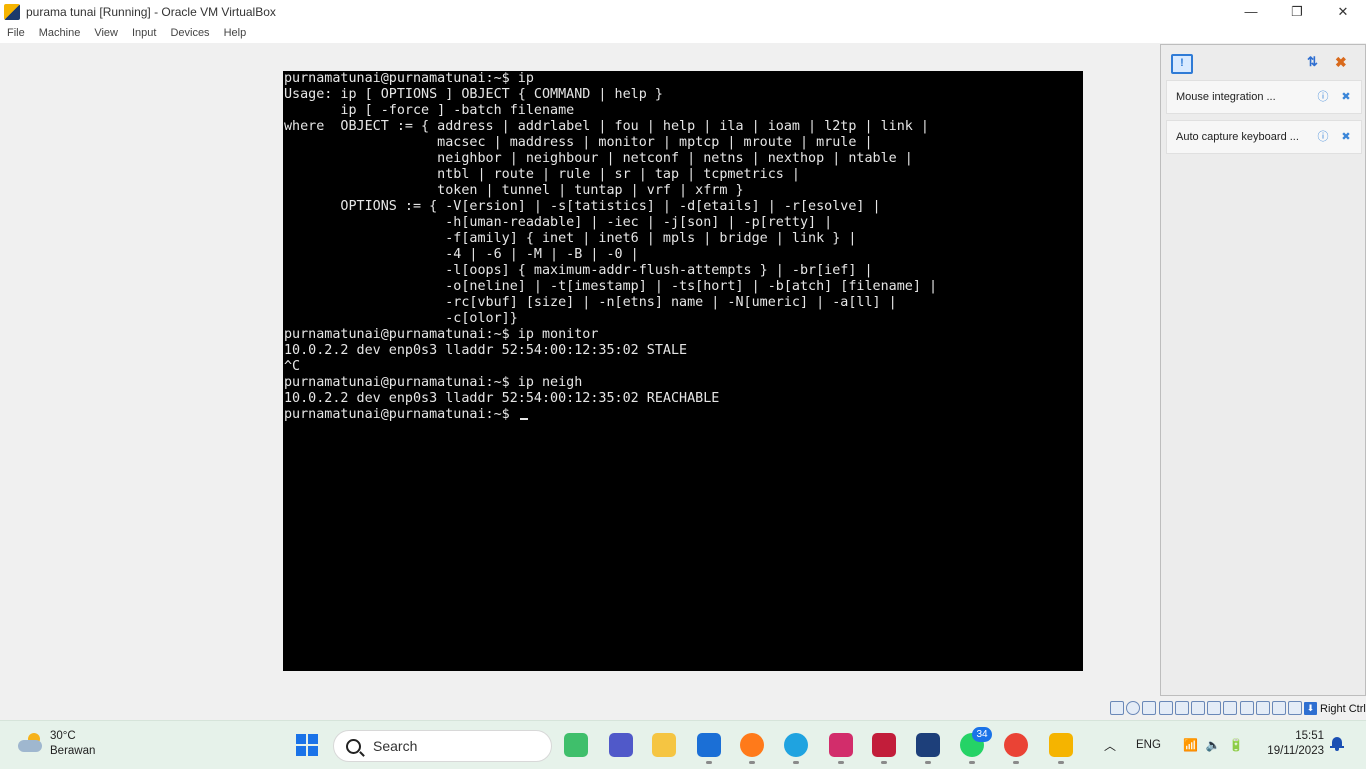  What do you see at coordinates (1246, 708) in the screenshot?
I see `cpu-icon` at bounding box center [1246, 708].